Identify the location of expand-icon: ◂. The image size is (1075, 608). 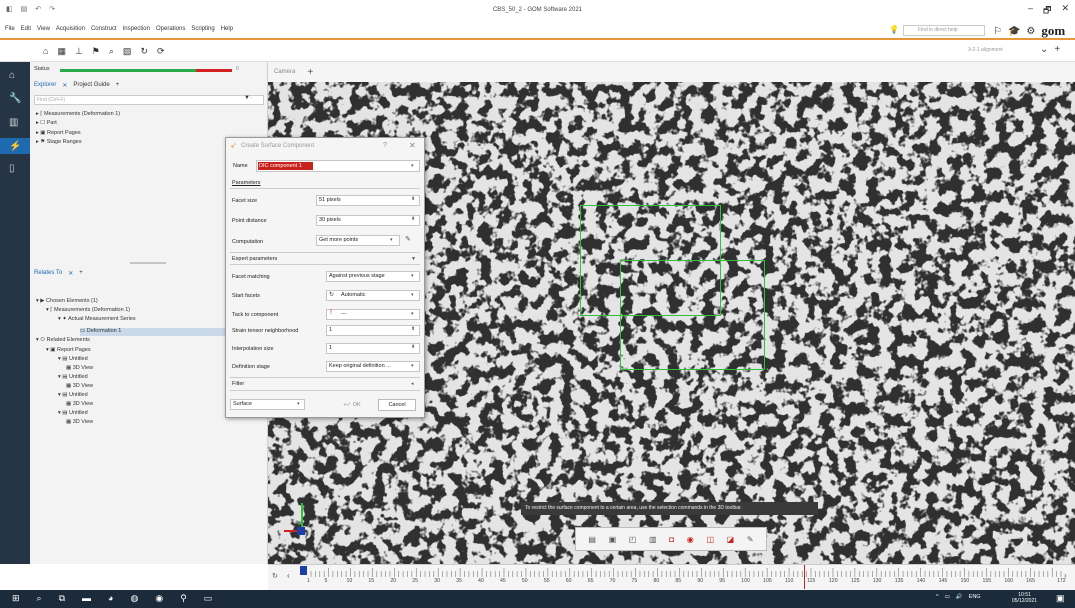
(412, 384).